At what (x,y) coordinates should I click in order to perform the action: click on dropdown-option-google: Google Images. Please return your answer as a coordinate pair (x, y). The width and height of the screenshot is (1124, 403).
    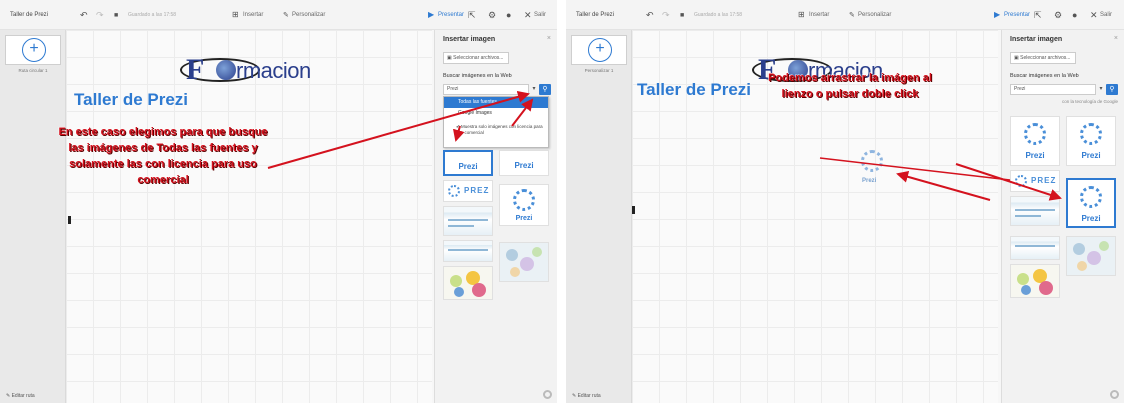
    Looking at the image, I should click on (496, 113).